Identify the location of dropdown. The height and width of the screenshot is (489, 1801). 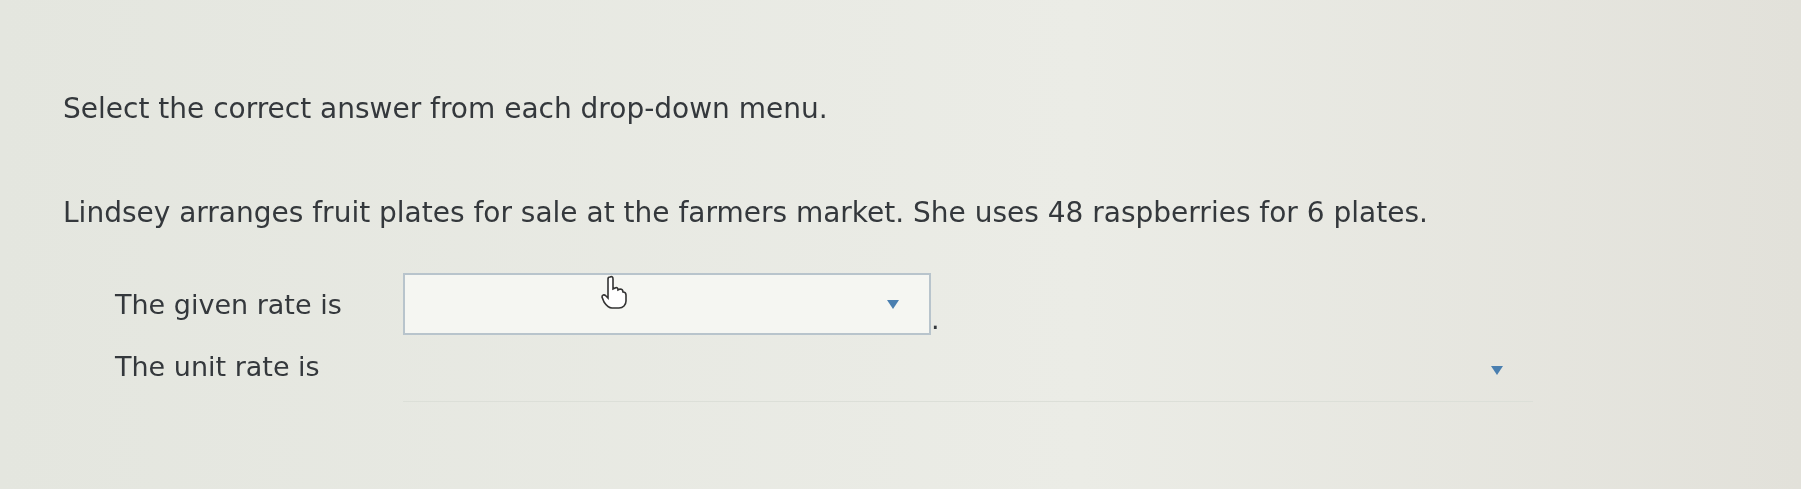
(667, 304).